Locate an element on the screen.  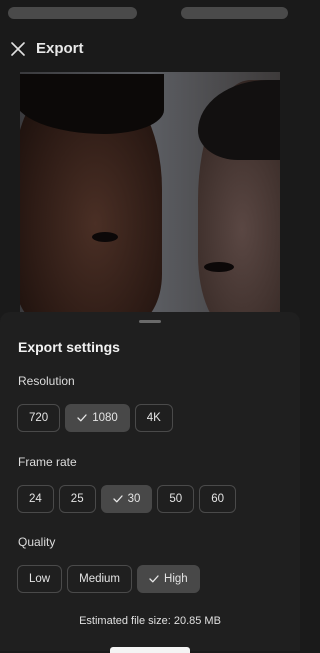
quality-option-high: High is located at coordinates (168, 579).